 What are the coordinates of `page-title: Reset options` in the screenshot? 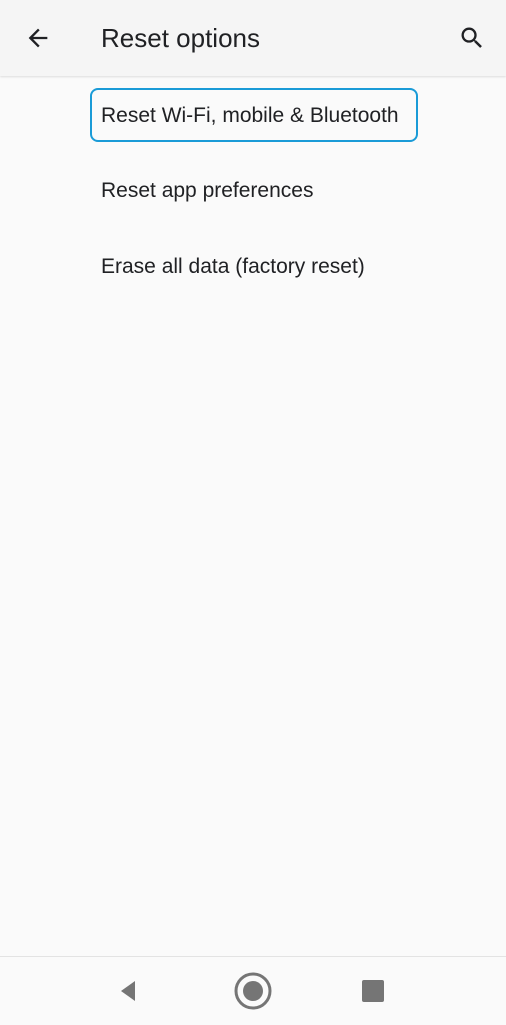 It's located at (180, 38).